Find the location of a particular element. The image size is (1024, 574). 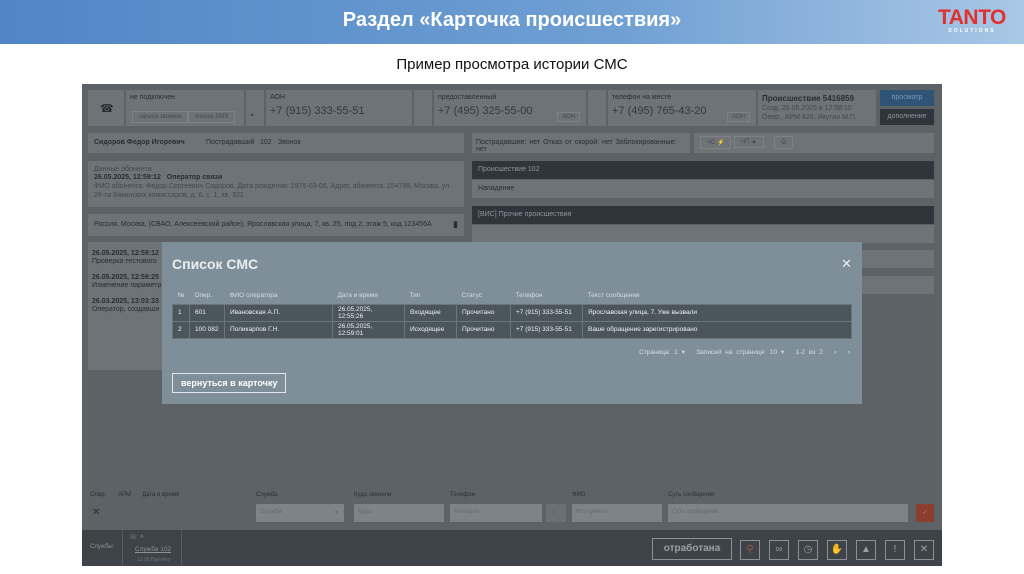

cell: Входящее is located at coordinates (430, 312).